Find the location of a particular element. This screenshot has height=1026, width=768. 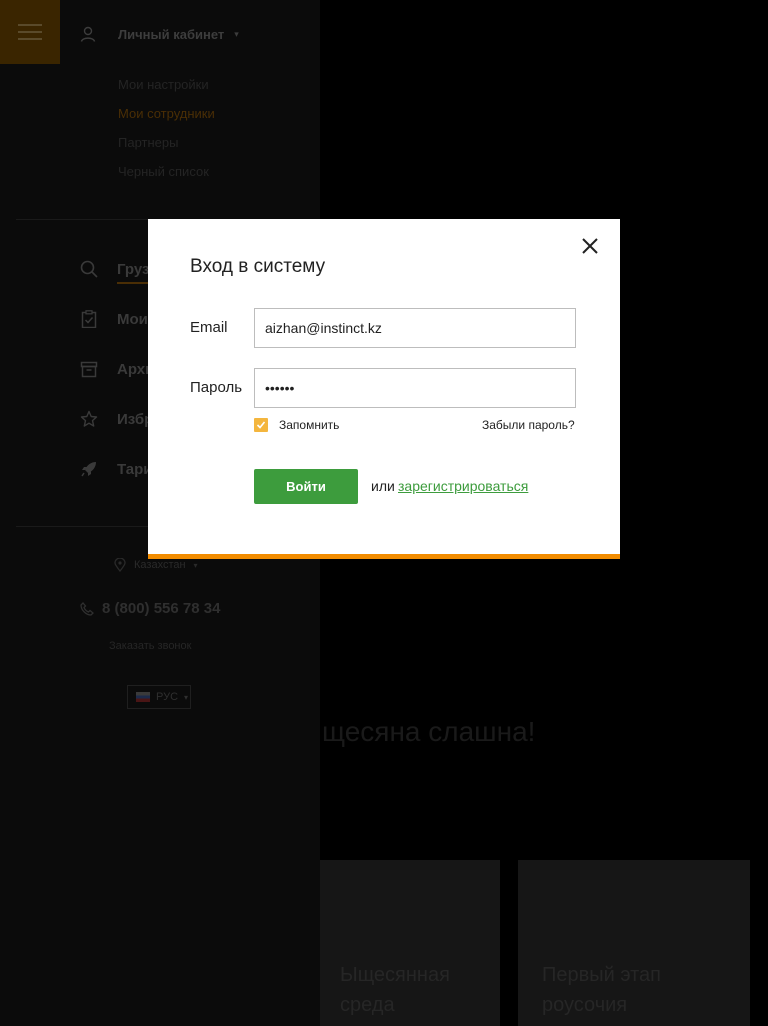

email-label: Email is located at coordinates (209, 327).